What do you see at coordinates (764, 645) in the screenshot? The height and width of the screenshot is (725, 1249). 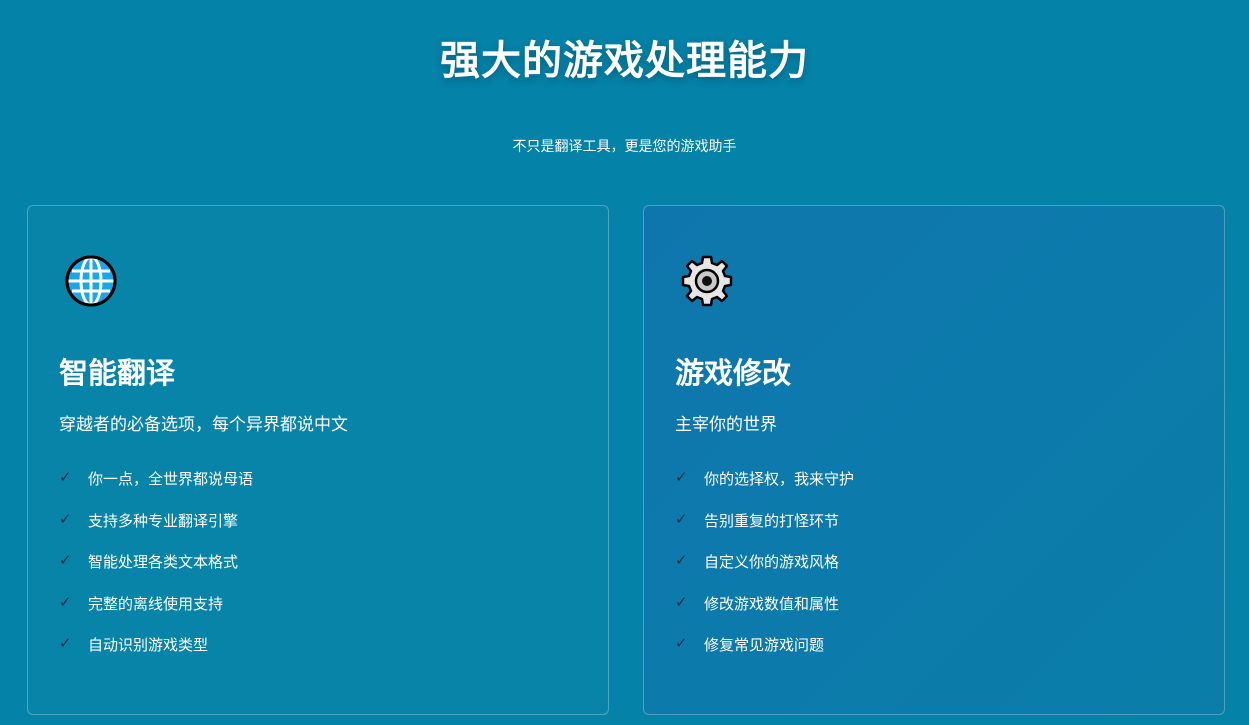 I see `feature-text: 修复常见游戏问题` at bounding box center [764, 645].